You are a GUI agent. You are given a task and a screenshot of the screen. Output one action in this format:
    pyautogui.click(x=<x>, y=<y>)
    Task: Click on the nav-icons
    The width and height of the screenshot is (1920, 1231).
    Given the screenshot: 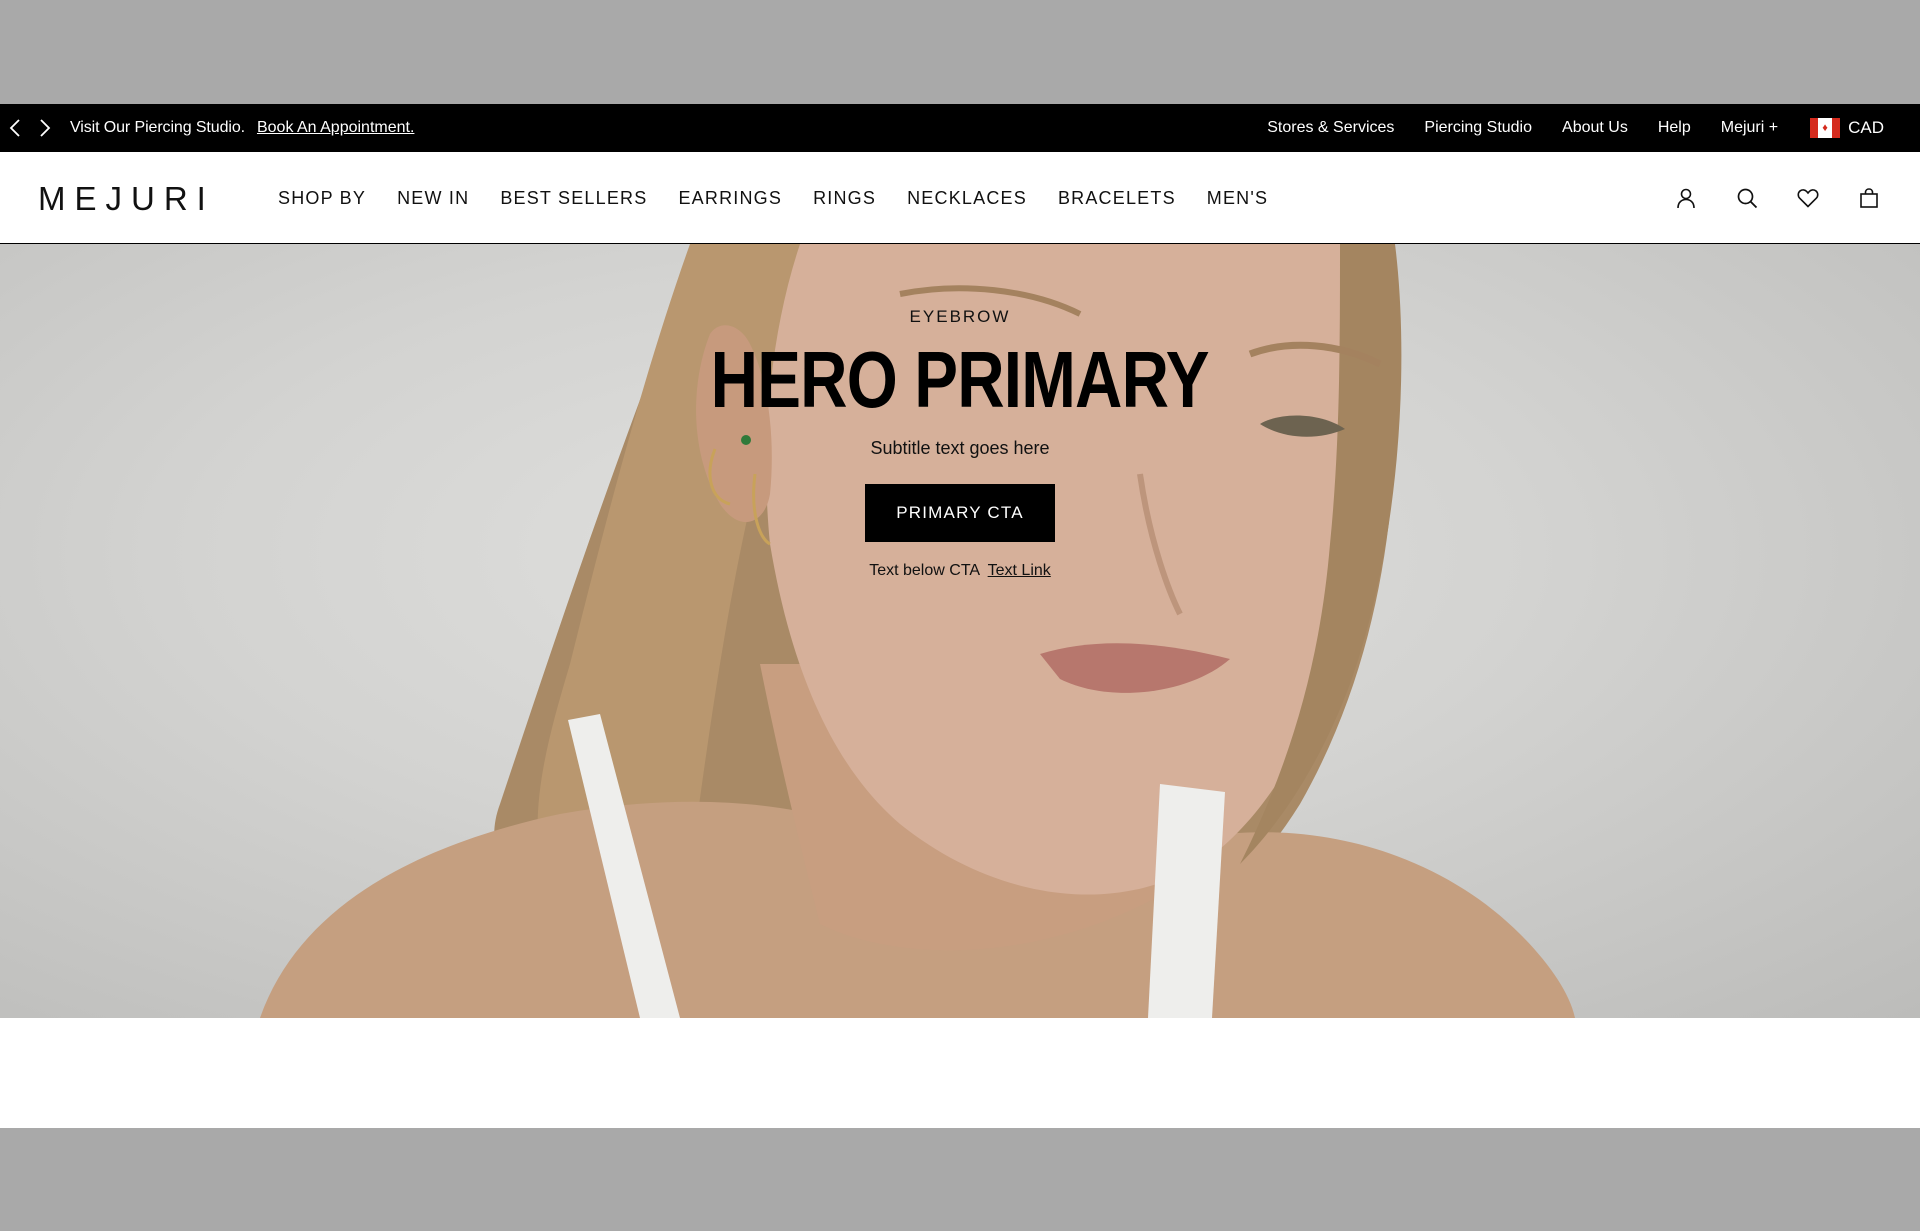 What is the action you would take?
    pyautogui.click(x=1760, y=198)
    